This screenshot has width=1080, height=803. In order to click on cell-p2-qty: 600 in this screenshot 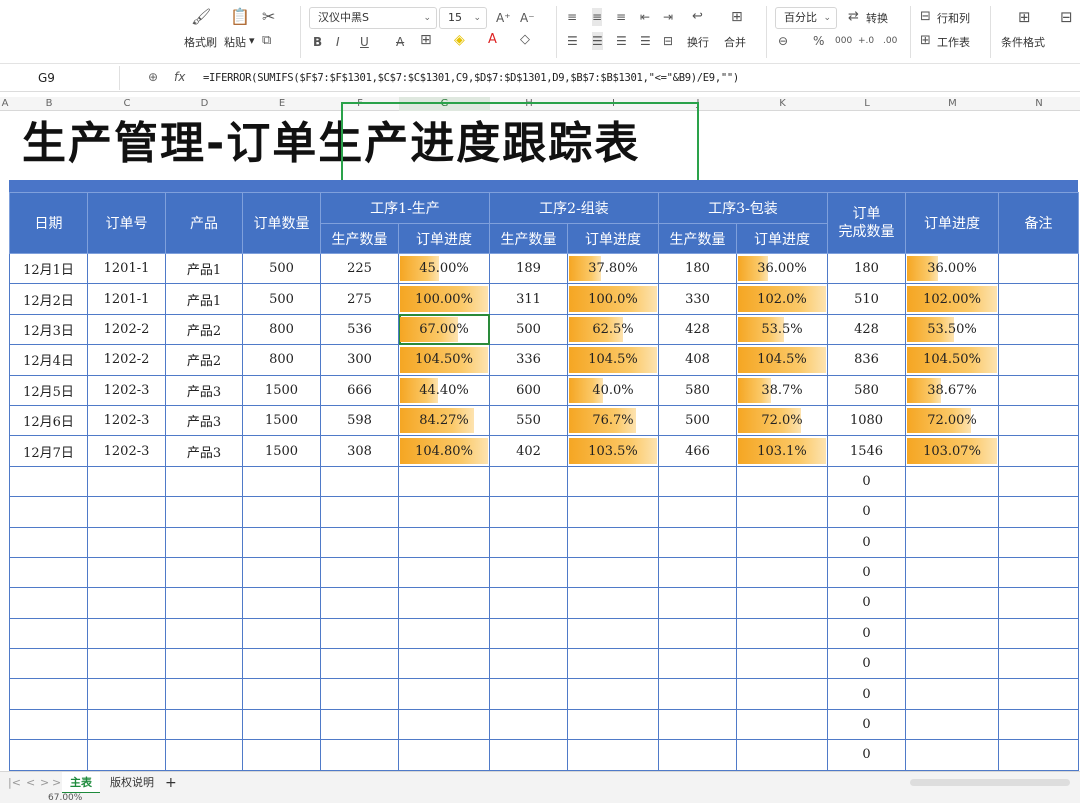, I will do `click(528, 390)`.